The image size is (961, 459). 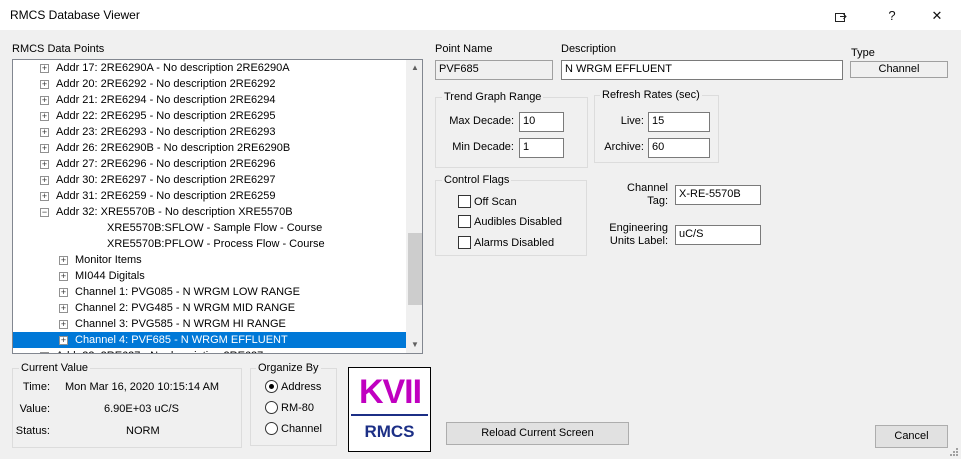 What do you see at coordinates (464, 242) in the screenshot?
I see `alarms-disabled-checkbox` at bounding box center [464, 242].